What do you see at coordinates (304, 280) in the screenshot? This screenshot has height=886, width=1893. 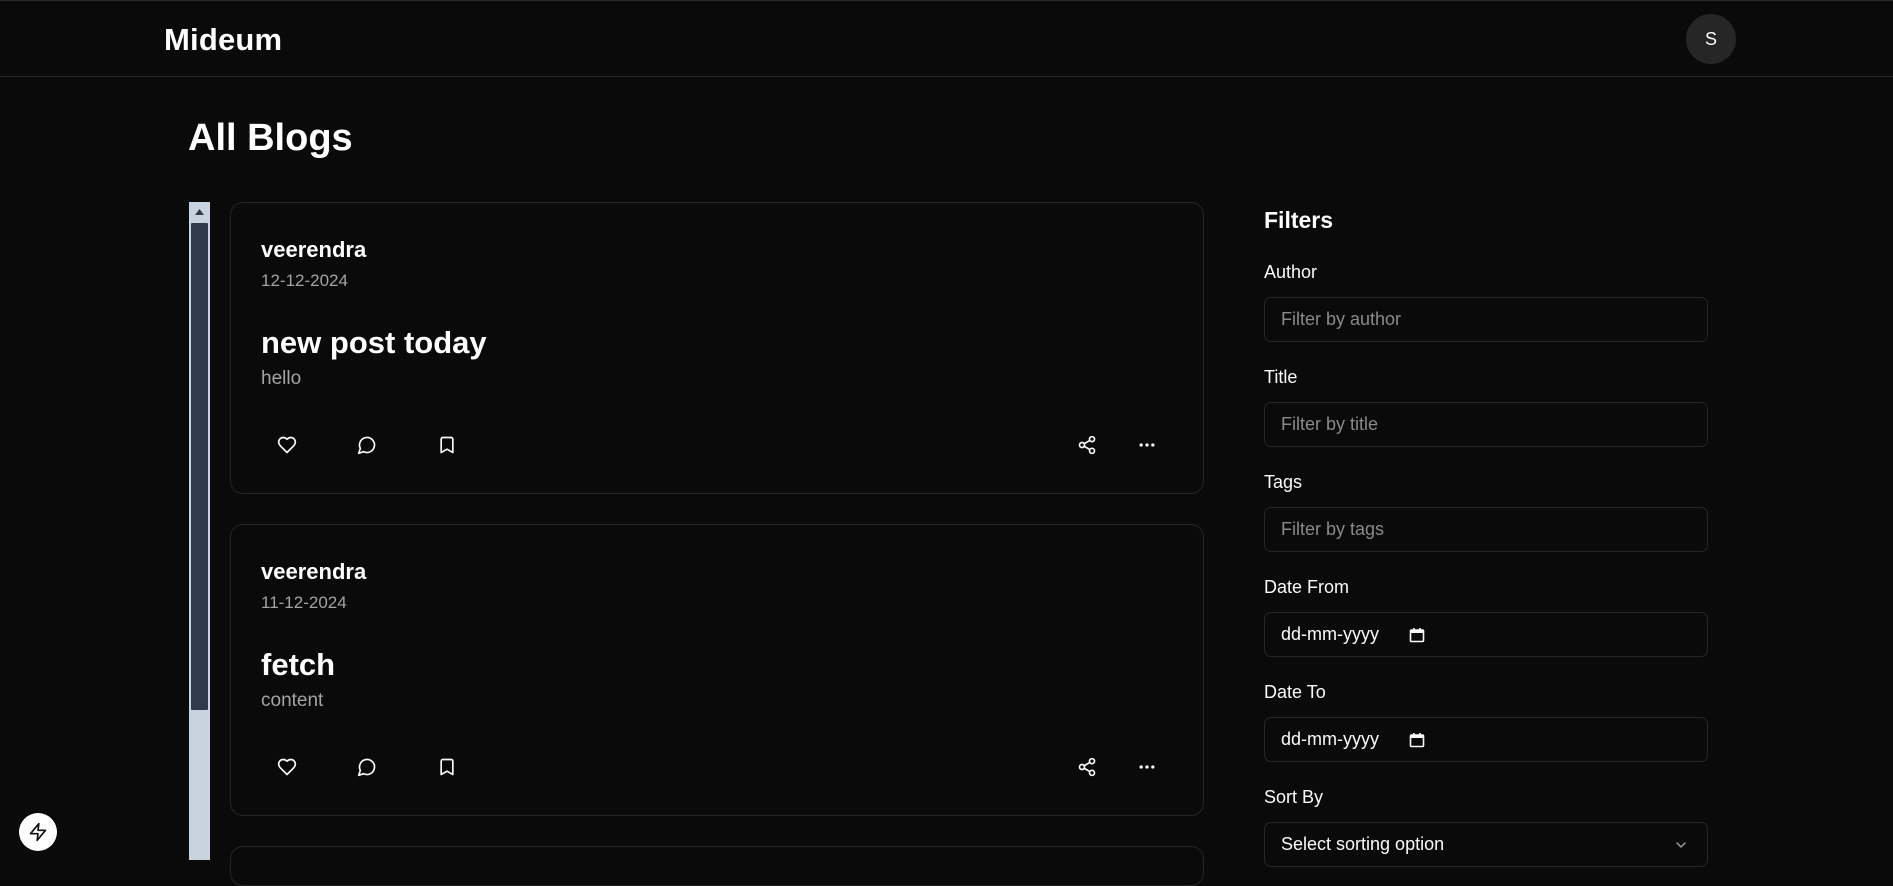 I see `post-date: 12-12-2024` at bounding box center [304, 280].